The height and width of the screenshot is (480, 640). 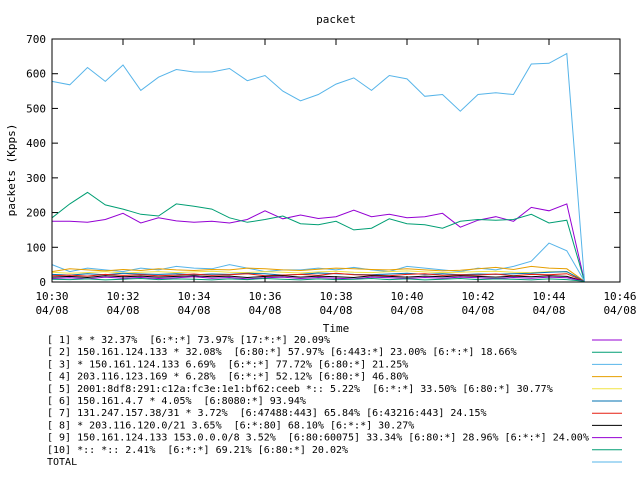 I want to click on x-tick-label-time: 10:40, so click(x=406, y=296).